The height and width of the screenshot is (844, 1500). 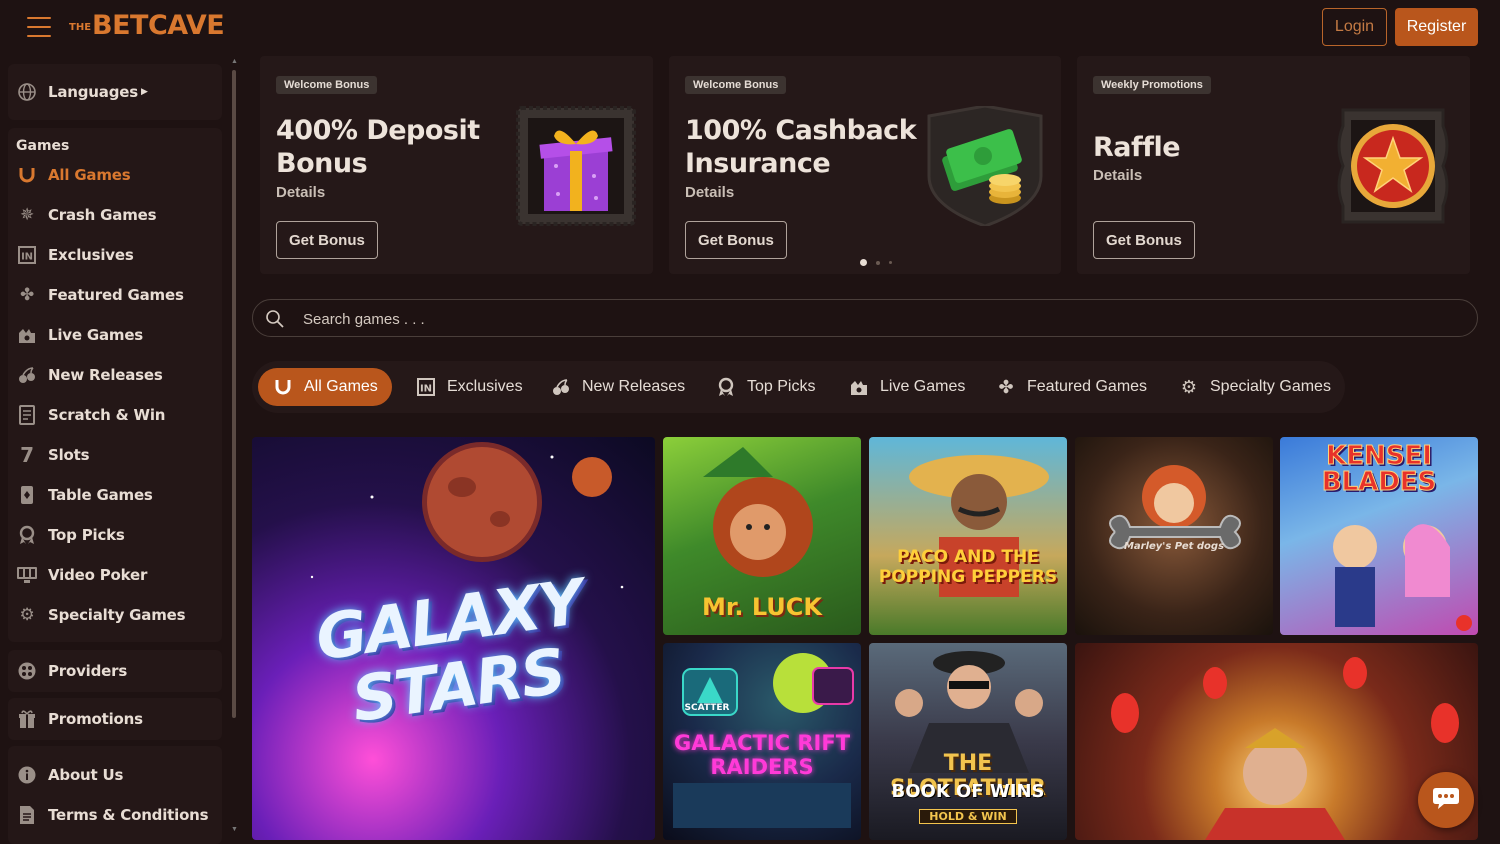 I want to click on sidebar-item-top-picks: Top Picks, so click(x=70, y=535).